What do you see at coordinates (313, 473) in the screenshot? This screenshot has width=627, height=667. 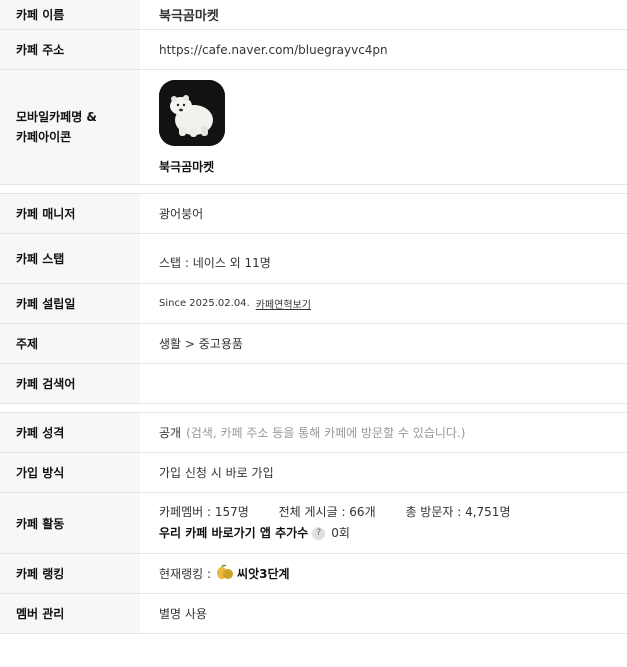 I see `row-join-method: 가입 방식 가입 신청 시 바로 가입` at bounding box center [313, 473].